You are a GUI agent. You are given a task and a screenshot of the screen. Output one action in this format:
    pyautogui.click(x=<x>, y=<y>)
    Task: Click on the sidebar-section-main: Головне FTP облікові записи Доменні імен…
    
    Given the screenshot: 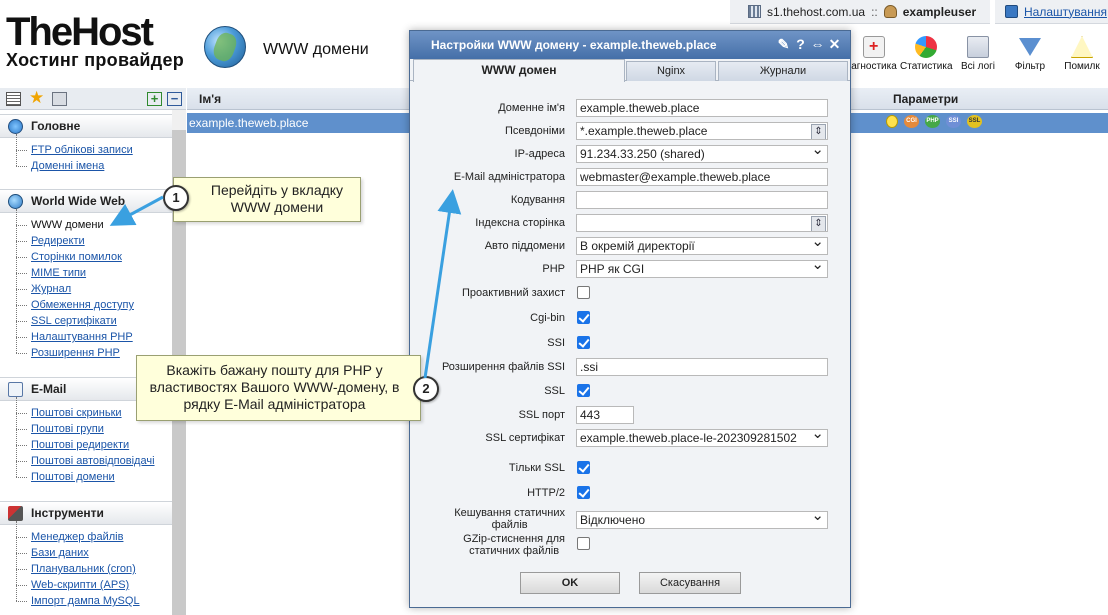 What is the action you would take?
    pyautogui.click(x=86, y=149)
    